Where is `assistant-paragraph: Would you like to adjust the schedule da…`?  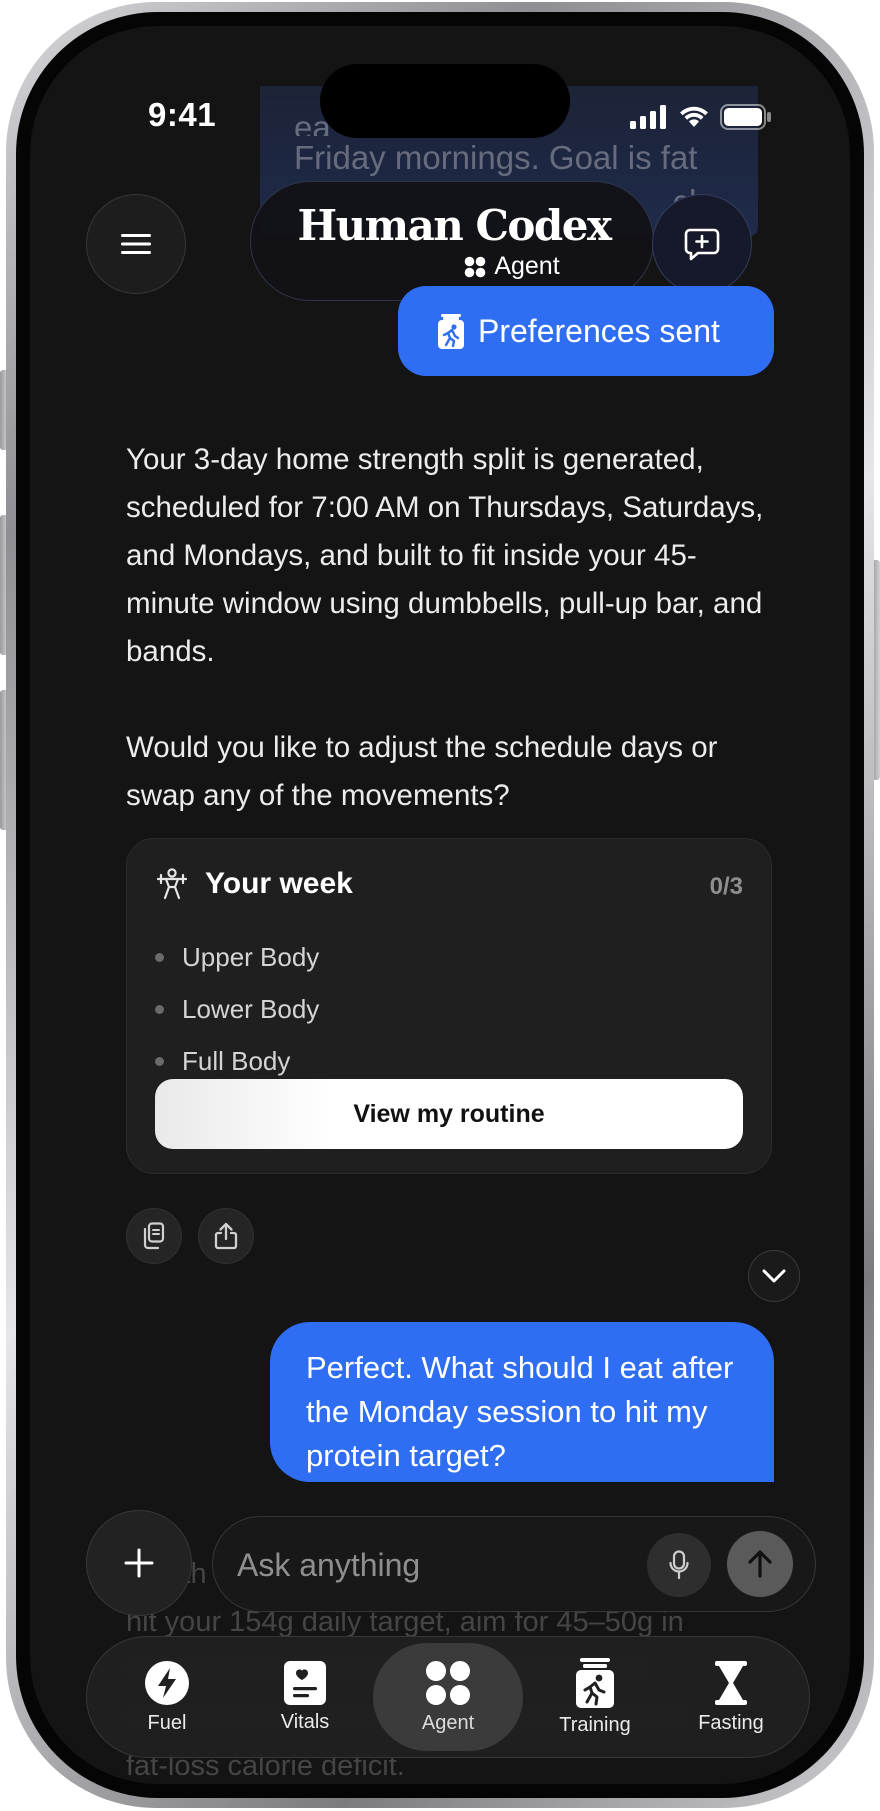
assistant-paragraph: Would you like to adjust the schedule da… is located at coordinates (422, 771).